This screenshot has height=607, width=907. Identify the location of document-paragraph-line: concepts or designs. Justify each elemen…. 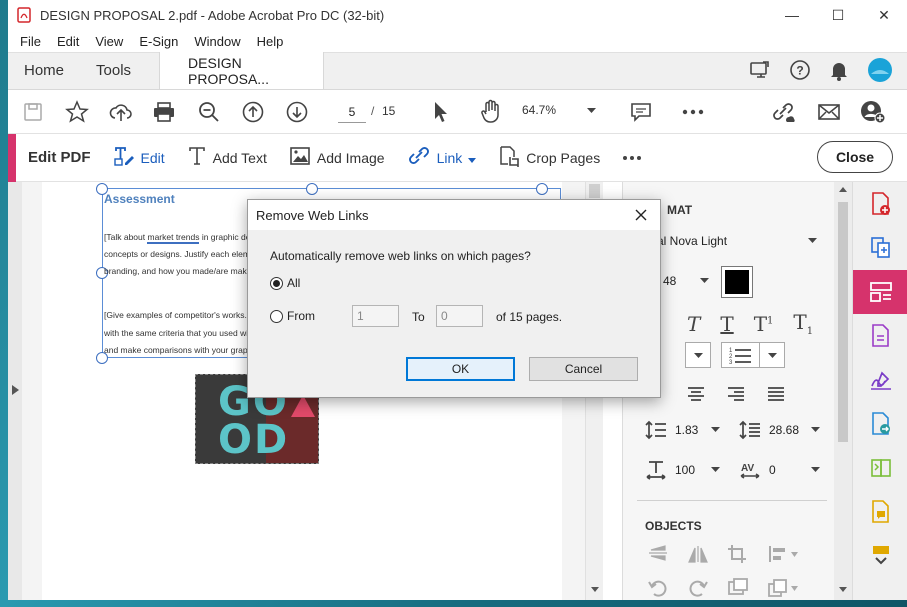
(183, 254).